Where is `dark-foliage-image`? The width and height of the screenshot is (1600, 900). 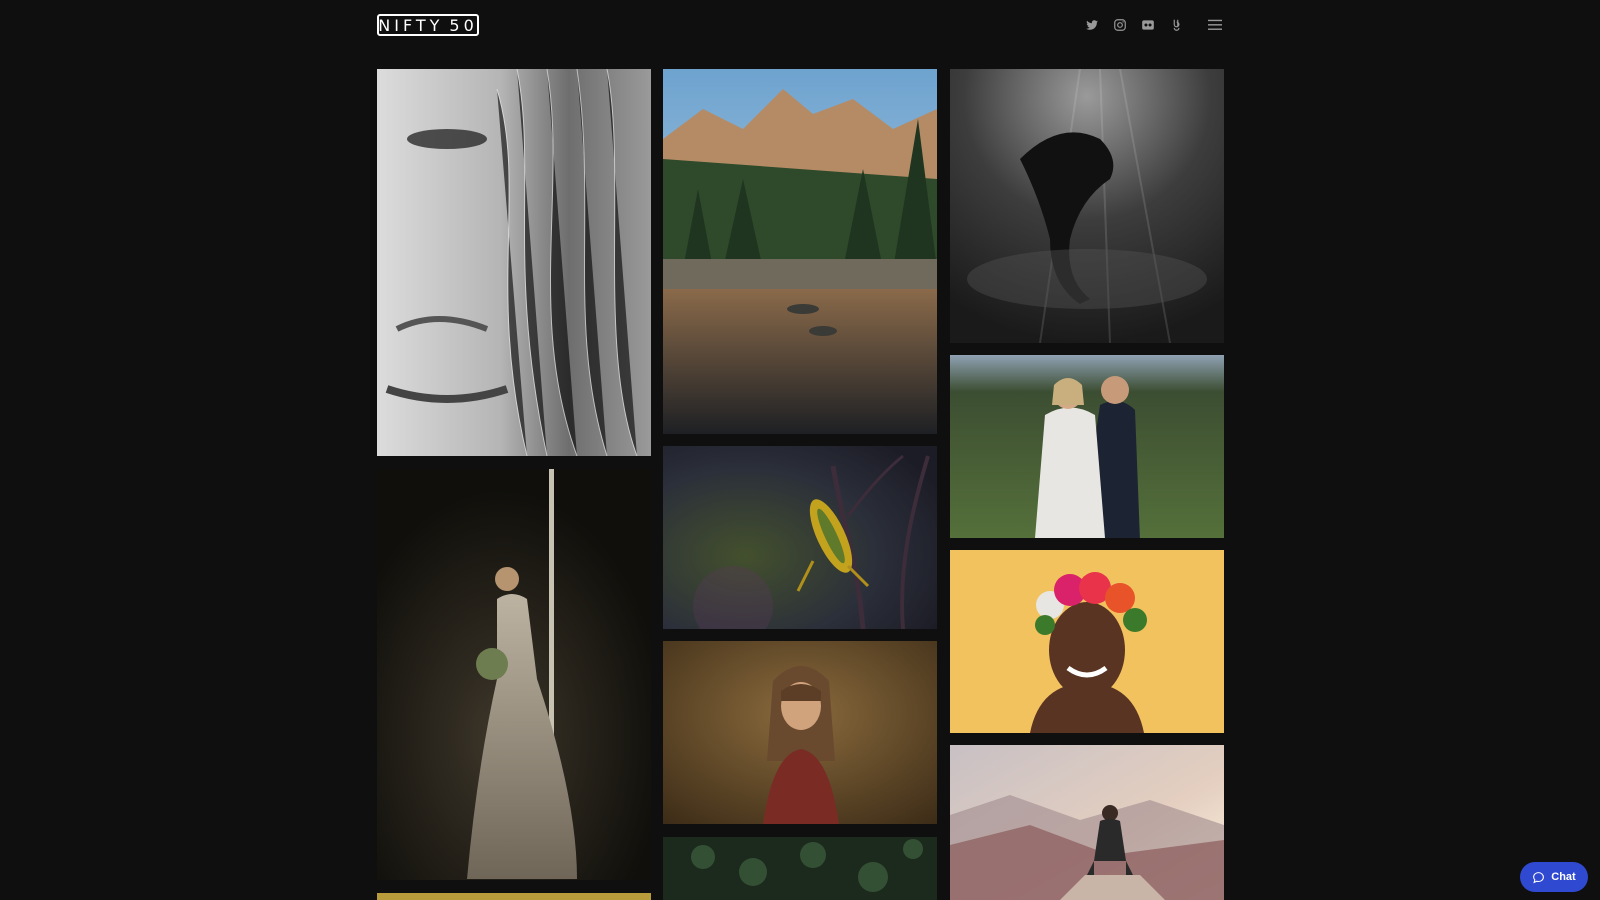
dark-foliage-image is located at coordinates (800, 868).